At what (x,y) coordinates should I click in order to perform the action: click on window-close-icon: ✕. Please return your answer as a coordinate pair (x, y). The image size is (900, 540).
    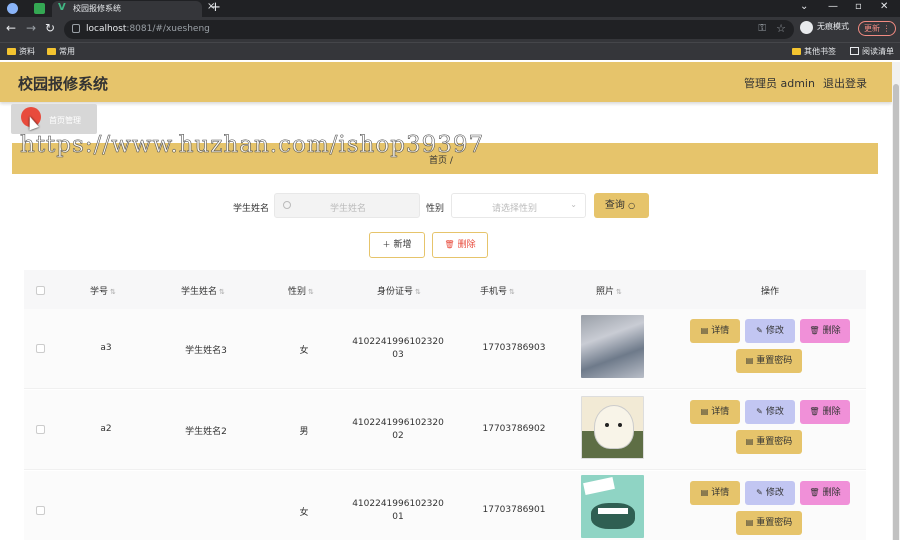
    Looking at the image, I should click on (884, 6).